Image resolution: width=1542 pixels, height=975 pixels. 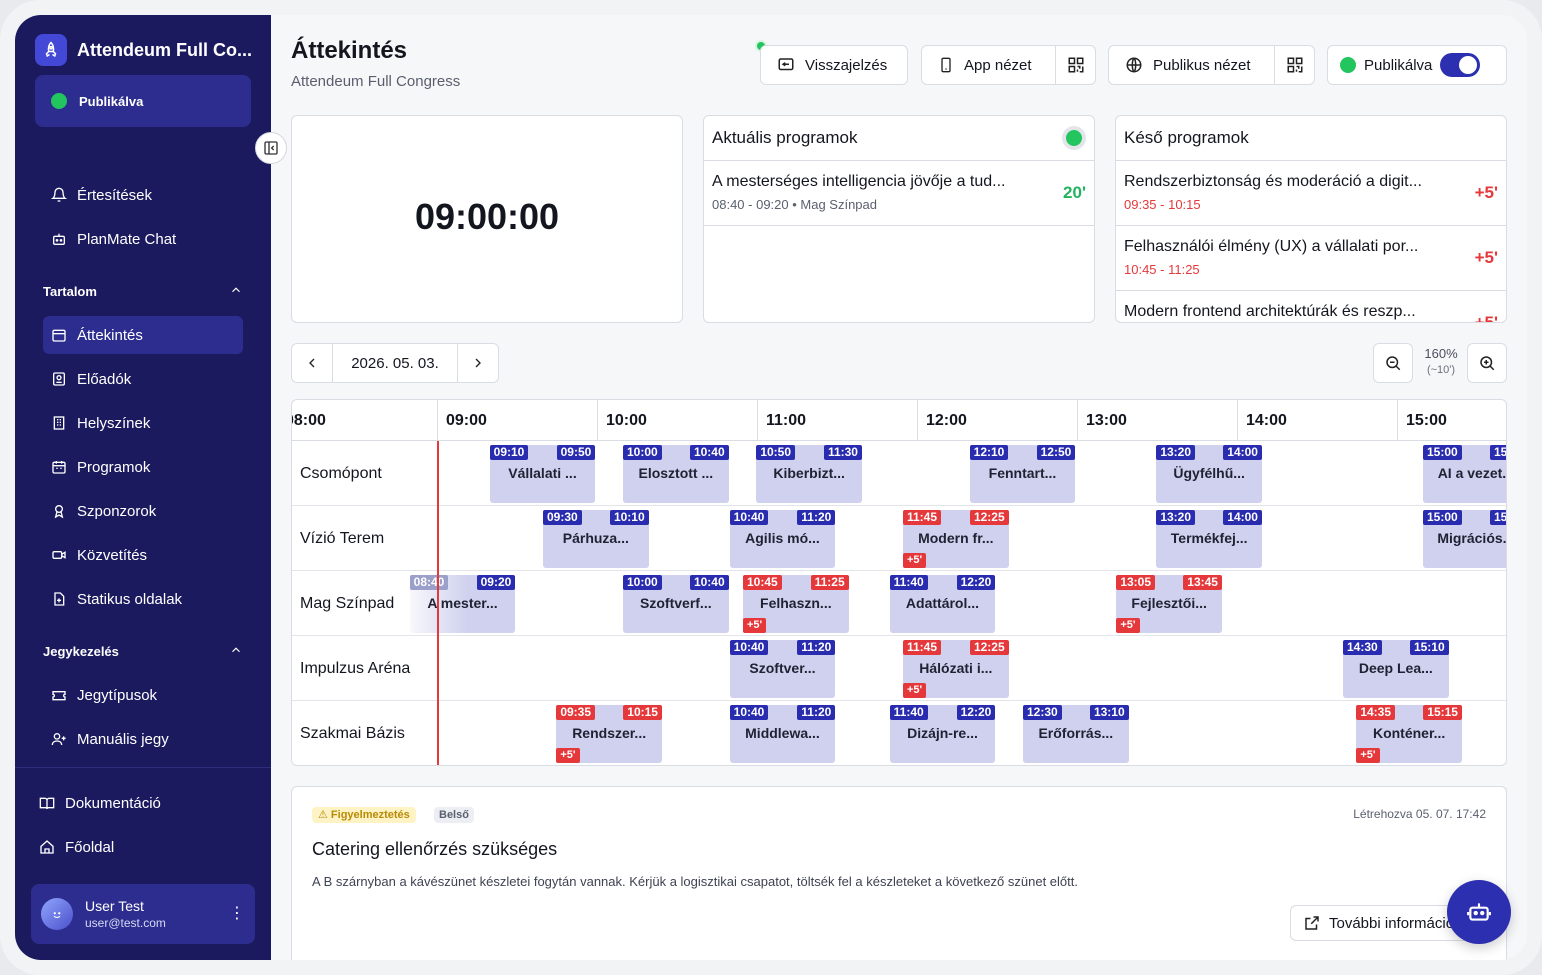 I want to click on schedule-event: 13:05 13:45 Fejlesztői... +5', so click(x=1169, y=604).